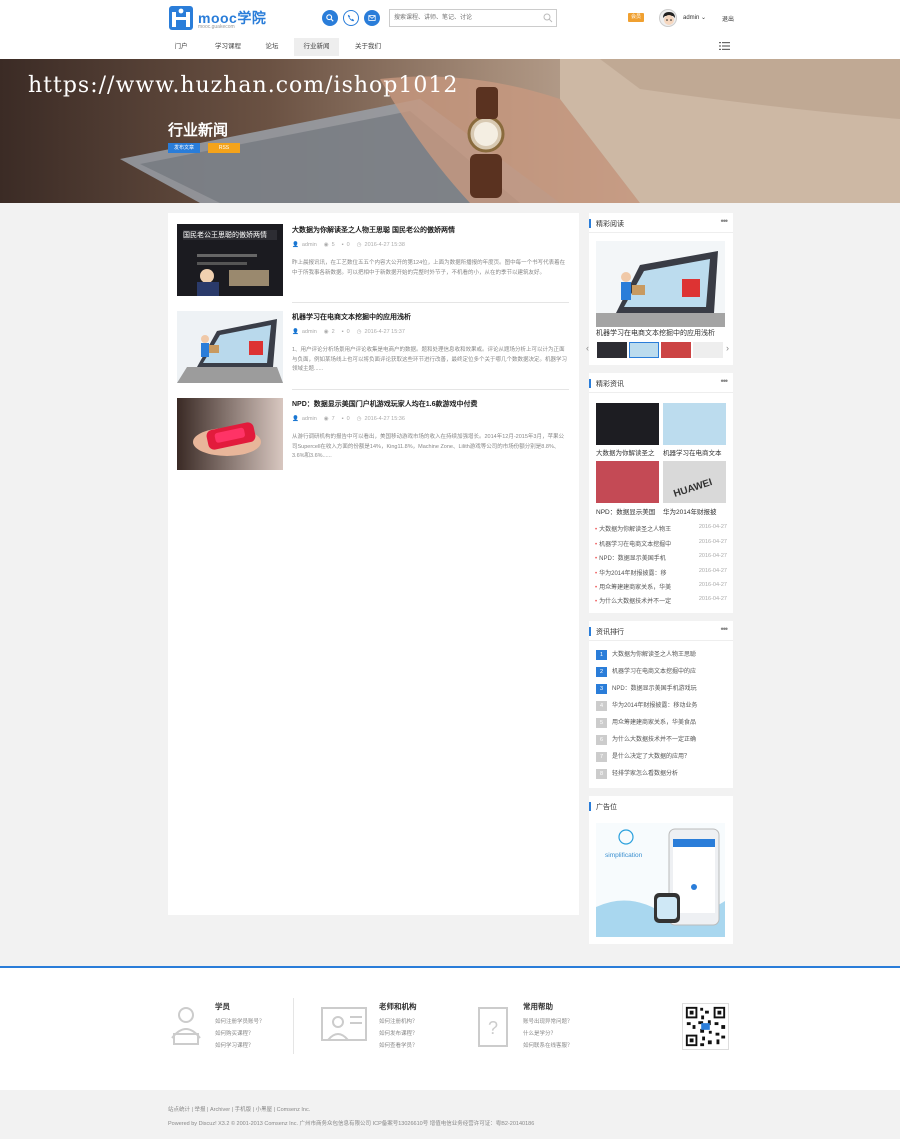  I want to click on search-magnifier-icon, so click(548, 18).